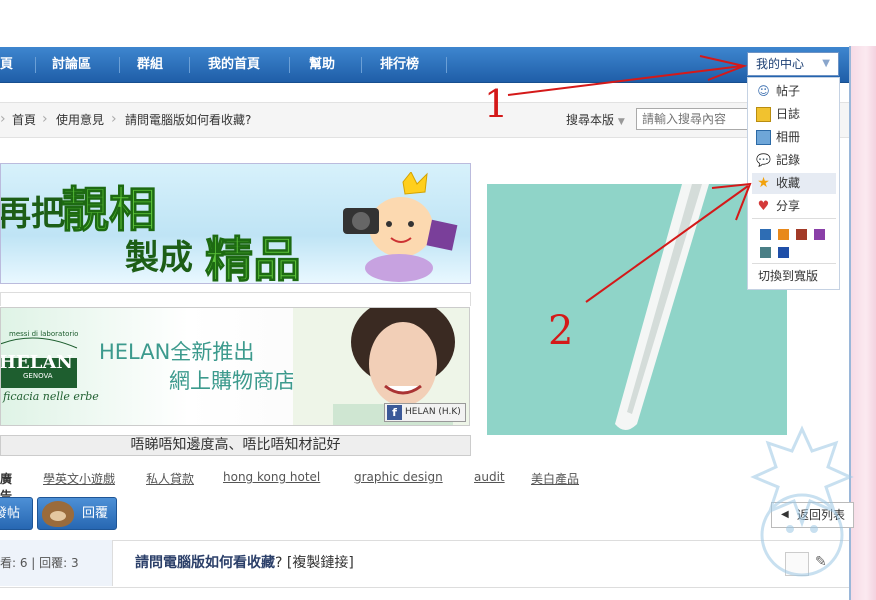 The image size is (876, 600). What do you see at coordinates (763, 160) in the screenshot?
I see `speech-bubble-icon: 💬` at bounding box center [763, 160].